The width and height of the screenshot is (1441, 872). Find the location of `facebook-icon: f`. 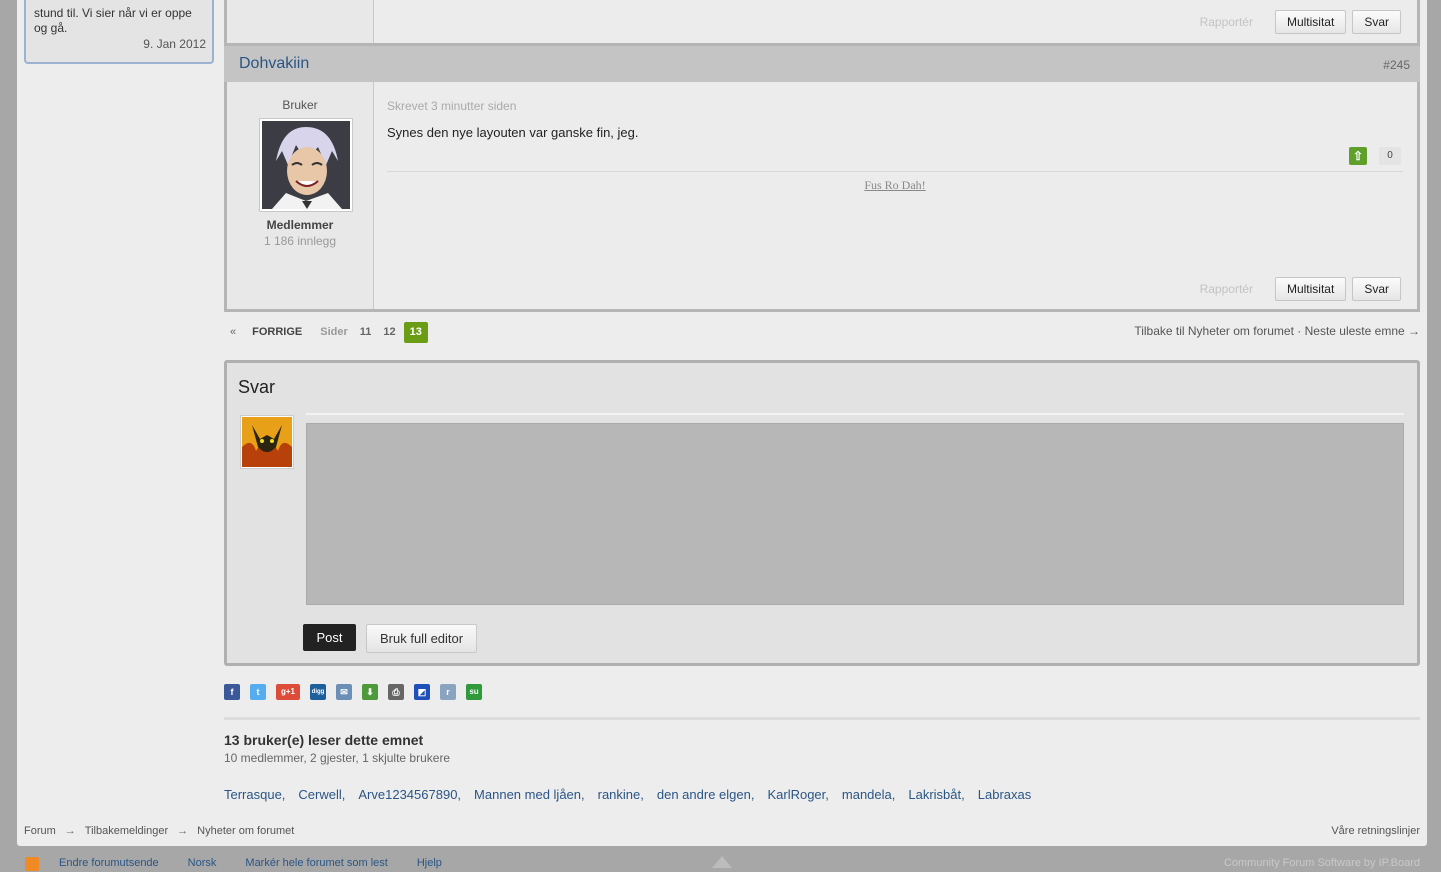

facebook-icon: f is located at coordinates (232, 692).